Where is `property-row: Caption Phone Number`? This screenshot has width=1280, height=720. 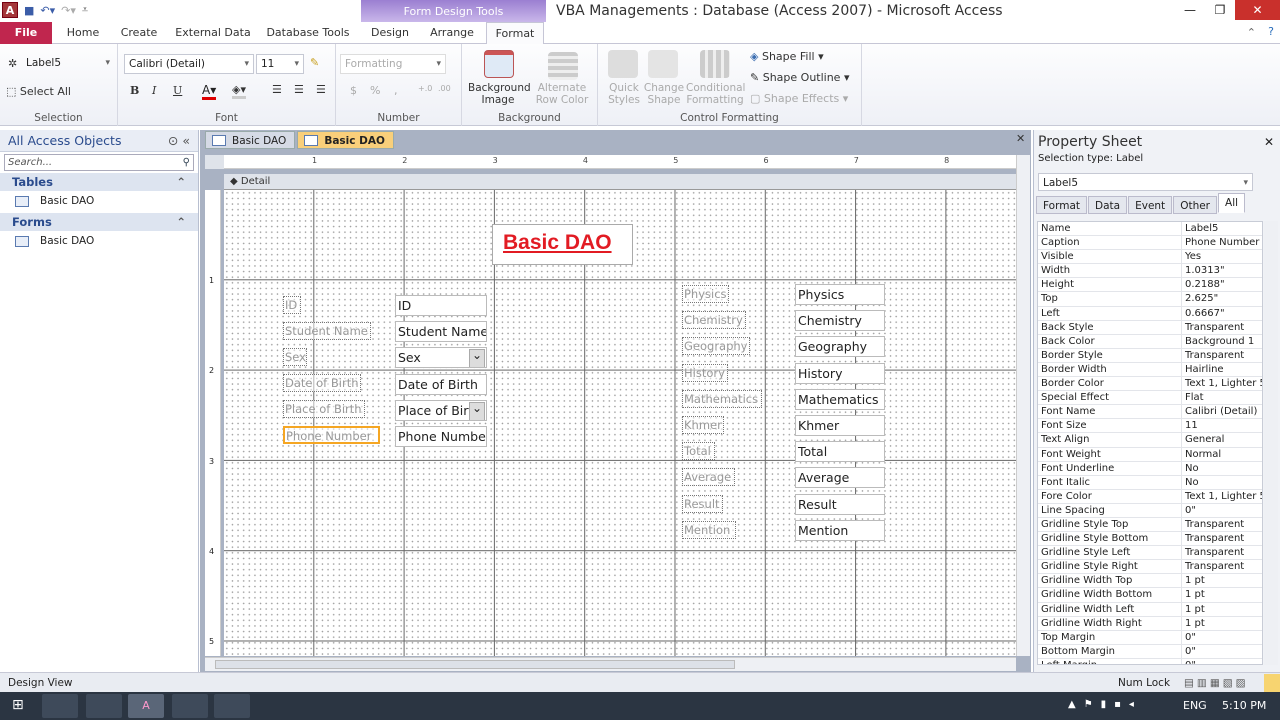 property-row: Caption Phone Number is located at coordinates (1150, 243).